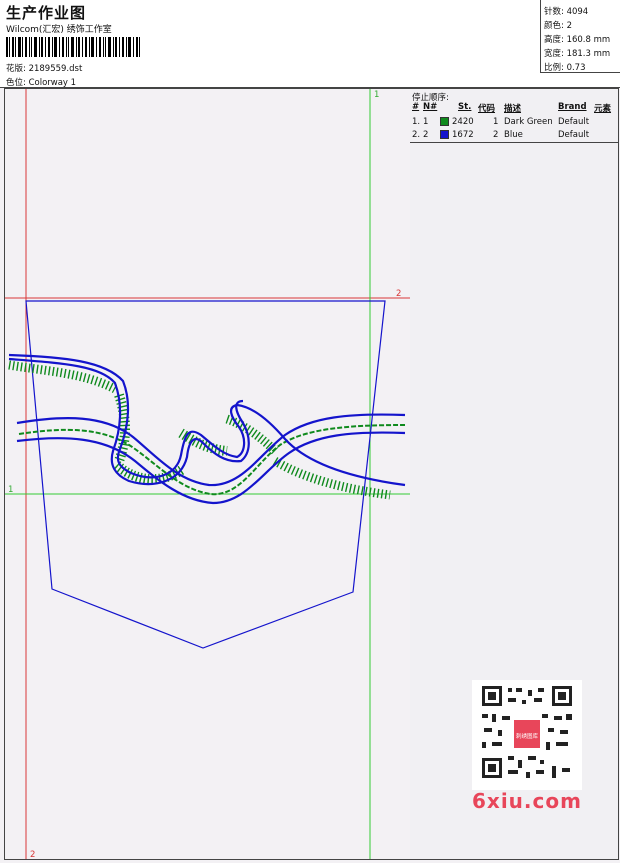  Describe the element at coordinates (416, 107) in the screenshot. I see `col-header-seq: #` at that location.